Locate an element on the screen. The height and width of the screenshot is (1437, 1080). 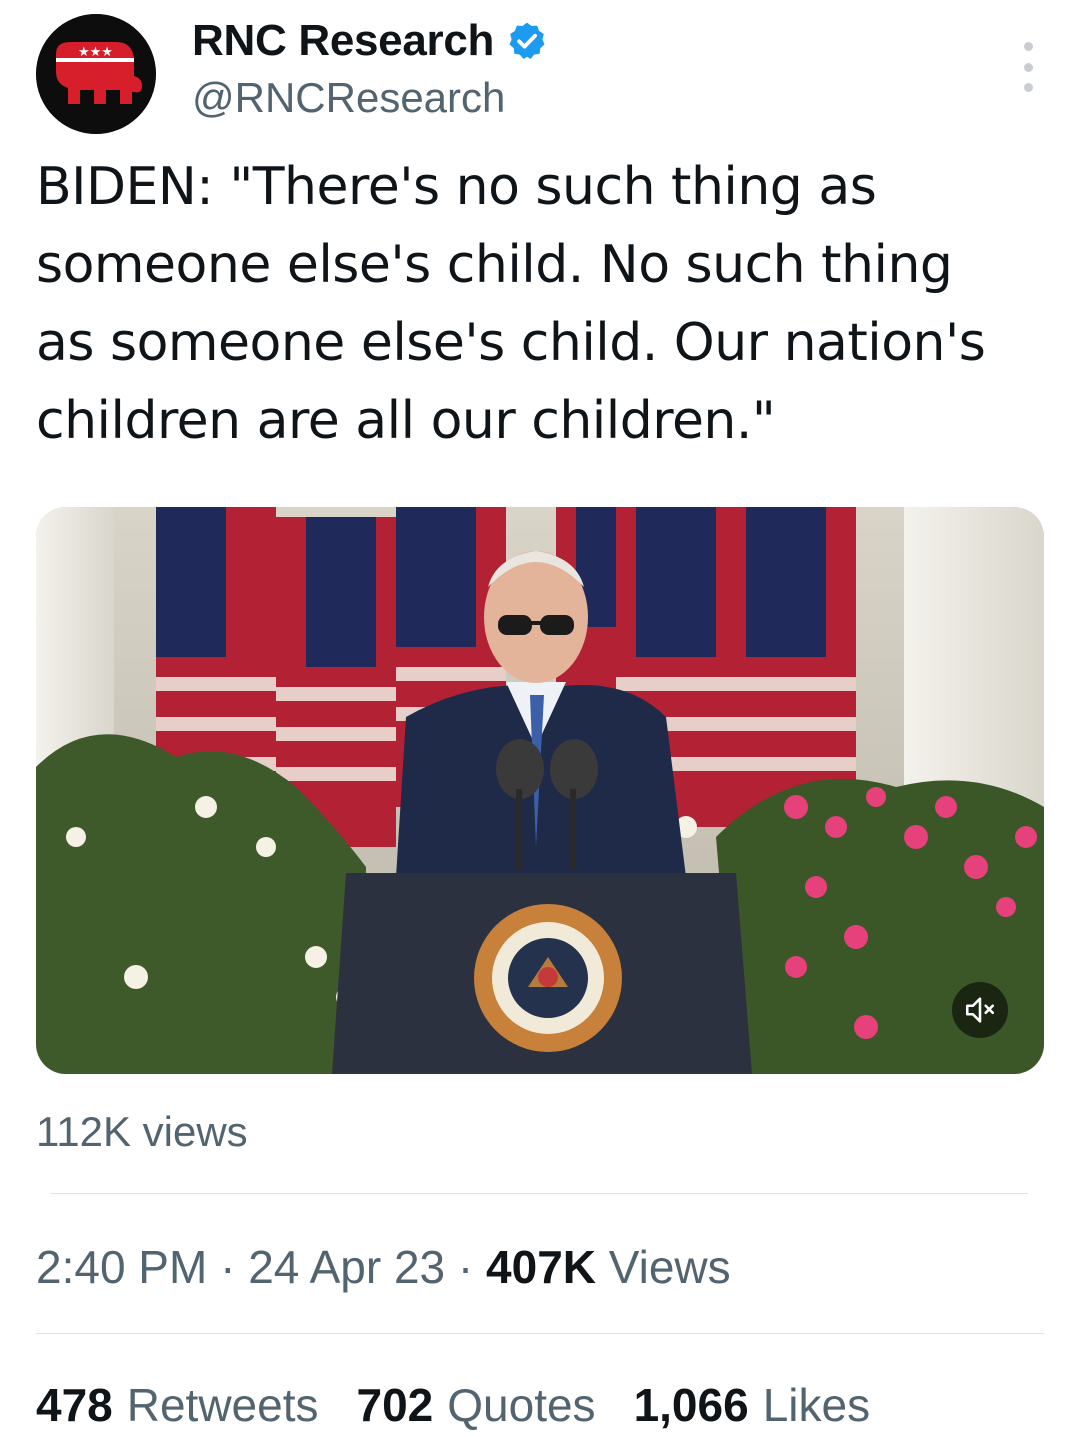
video-views-count: 112K views is located at coordinates (142, 1131).